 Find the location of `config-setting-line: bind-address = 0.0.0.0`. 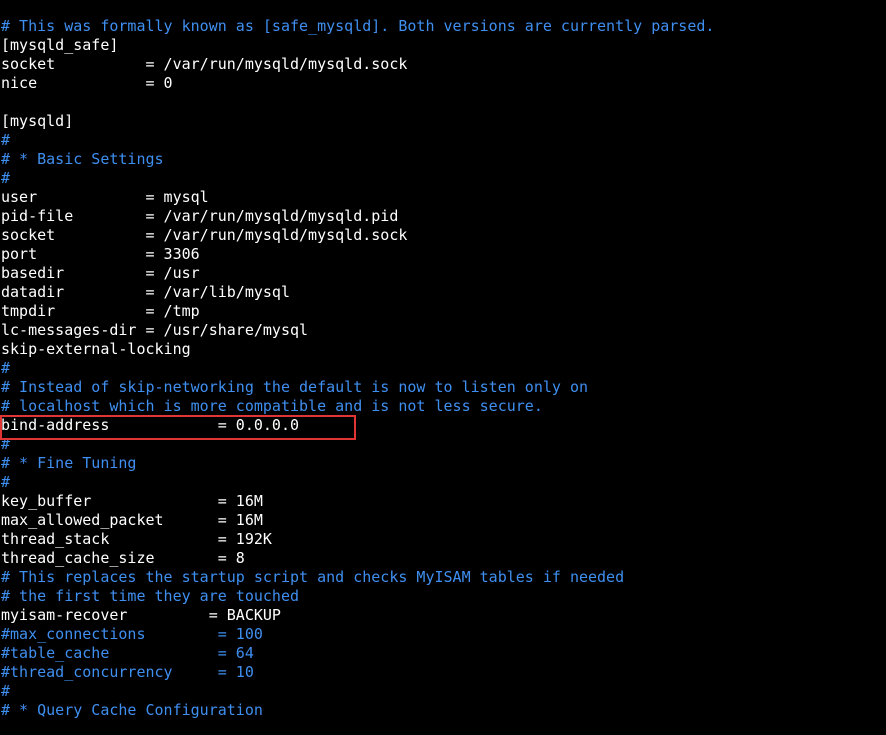

config-setting-line: bind-address = 0.0.0.0 is located at coordinates (150, 425).